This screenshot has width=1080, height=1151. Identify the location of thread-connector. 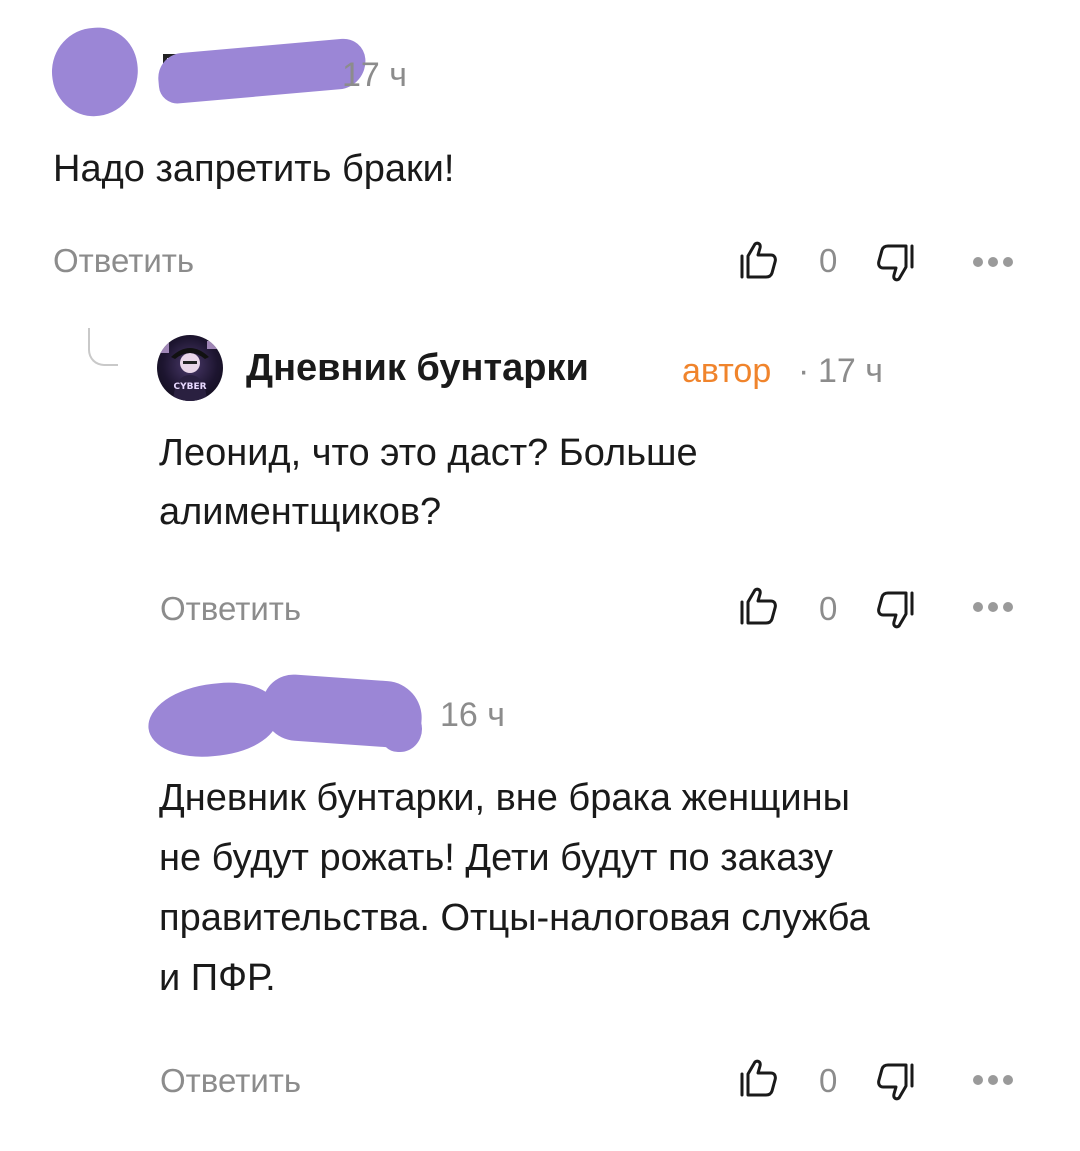
(103, 347).